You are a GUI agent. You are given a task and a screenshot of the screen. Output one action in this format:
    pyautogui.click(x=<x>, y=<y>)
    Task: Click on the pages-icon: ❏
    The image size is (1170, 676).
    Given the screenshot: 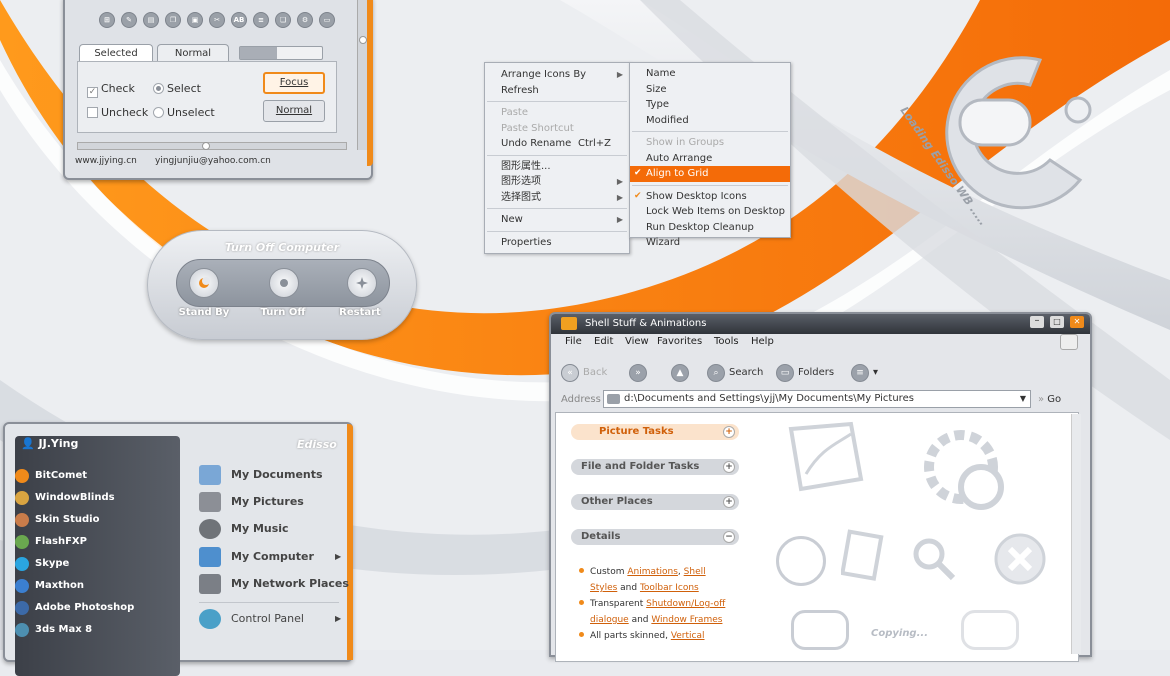 What is the action you would take?
    pyautogui.click(x=283, y=20)
    